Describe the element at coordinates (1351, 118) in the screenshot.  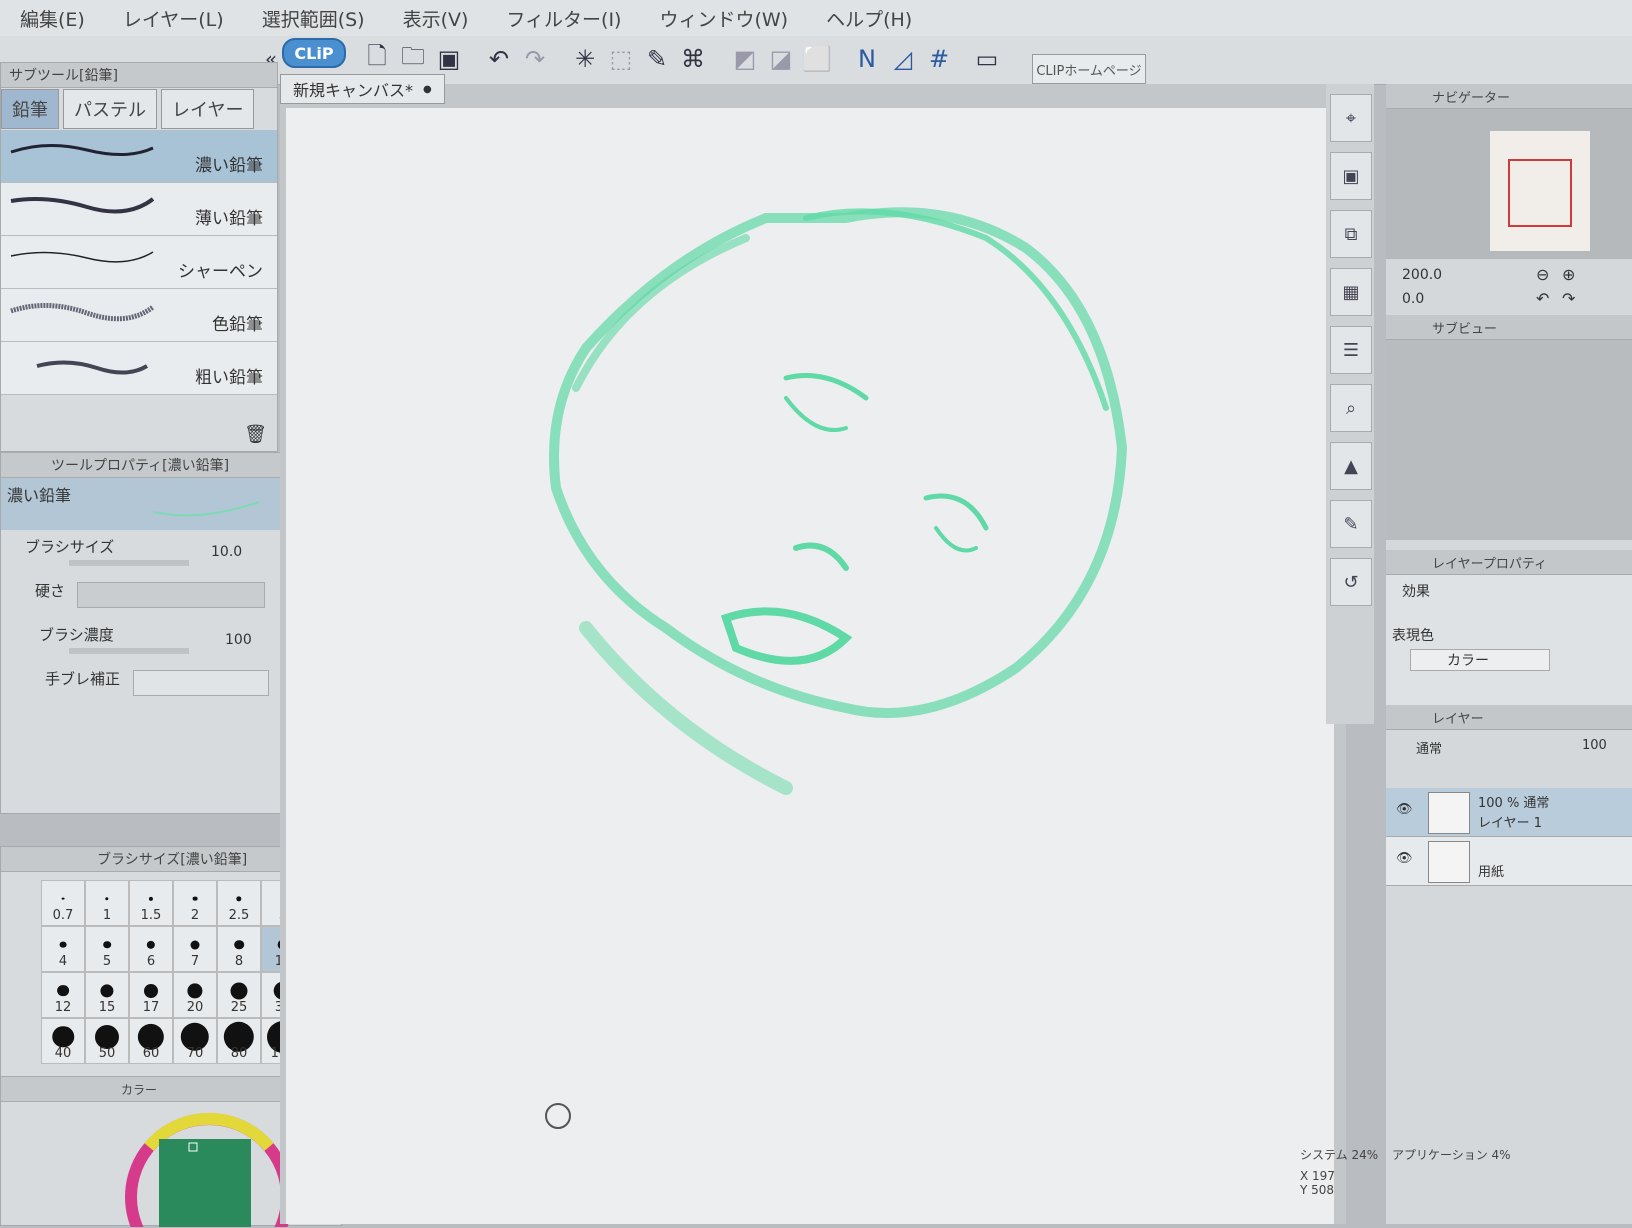
I see `navigator-dock-icon: ⌖` at that location.